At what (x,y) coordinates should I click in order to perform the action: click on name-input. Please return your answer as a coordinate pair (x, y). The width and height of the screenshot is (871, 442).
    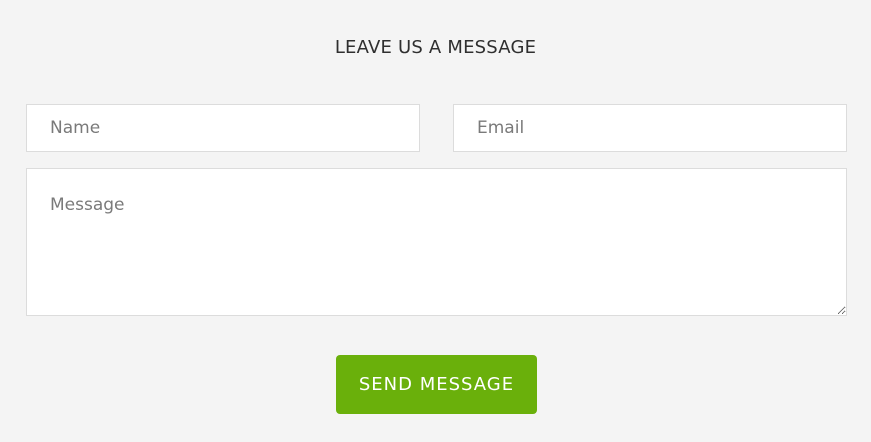
    Looking at the image, I should click on (223, 128).